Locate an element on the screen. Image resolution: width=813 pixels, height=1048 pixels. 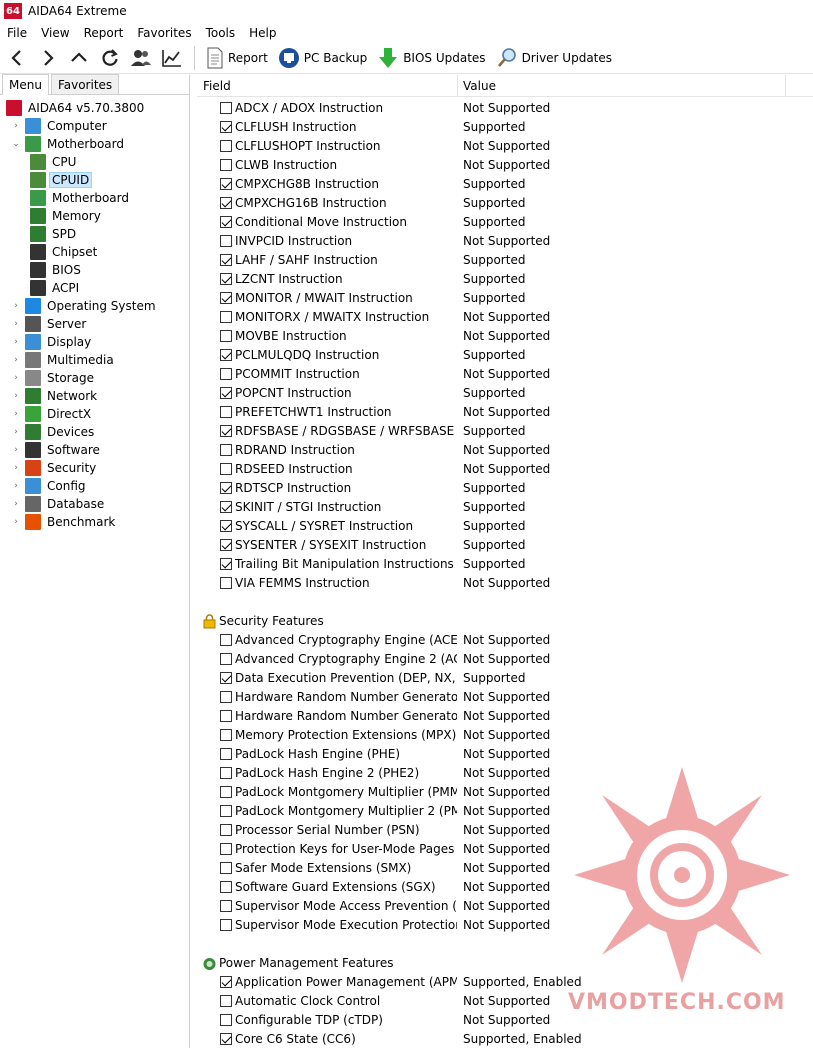
tab-favorites: Favorites is located at coordinates (85, 84).